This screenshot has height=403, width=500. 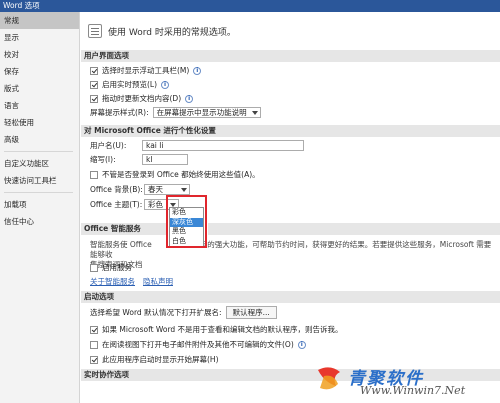 What do you see at coordinates (95, 31) in the screenshot?
I see `settings-page-icon` at bounding box center [95, 31].